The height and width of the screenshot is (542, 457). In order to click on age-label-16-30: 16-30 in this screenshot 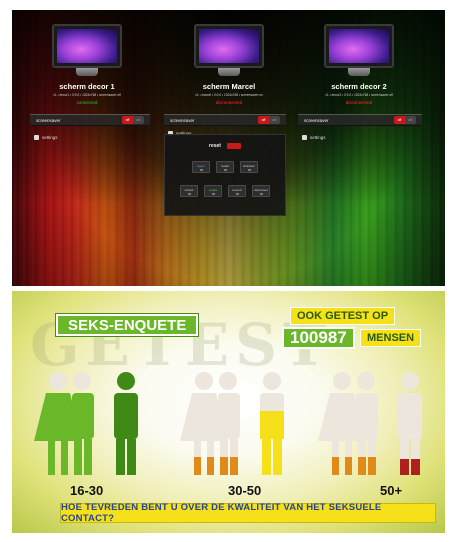, I will do `click(87, 490)`.